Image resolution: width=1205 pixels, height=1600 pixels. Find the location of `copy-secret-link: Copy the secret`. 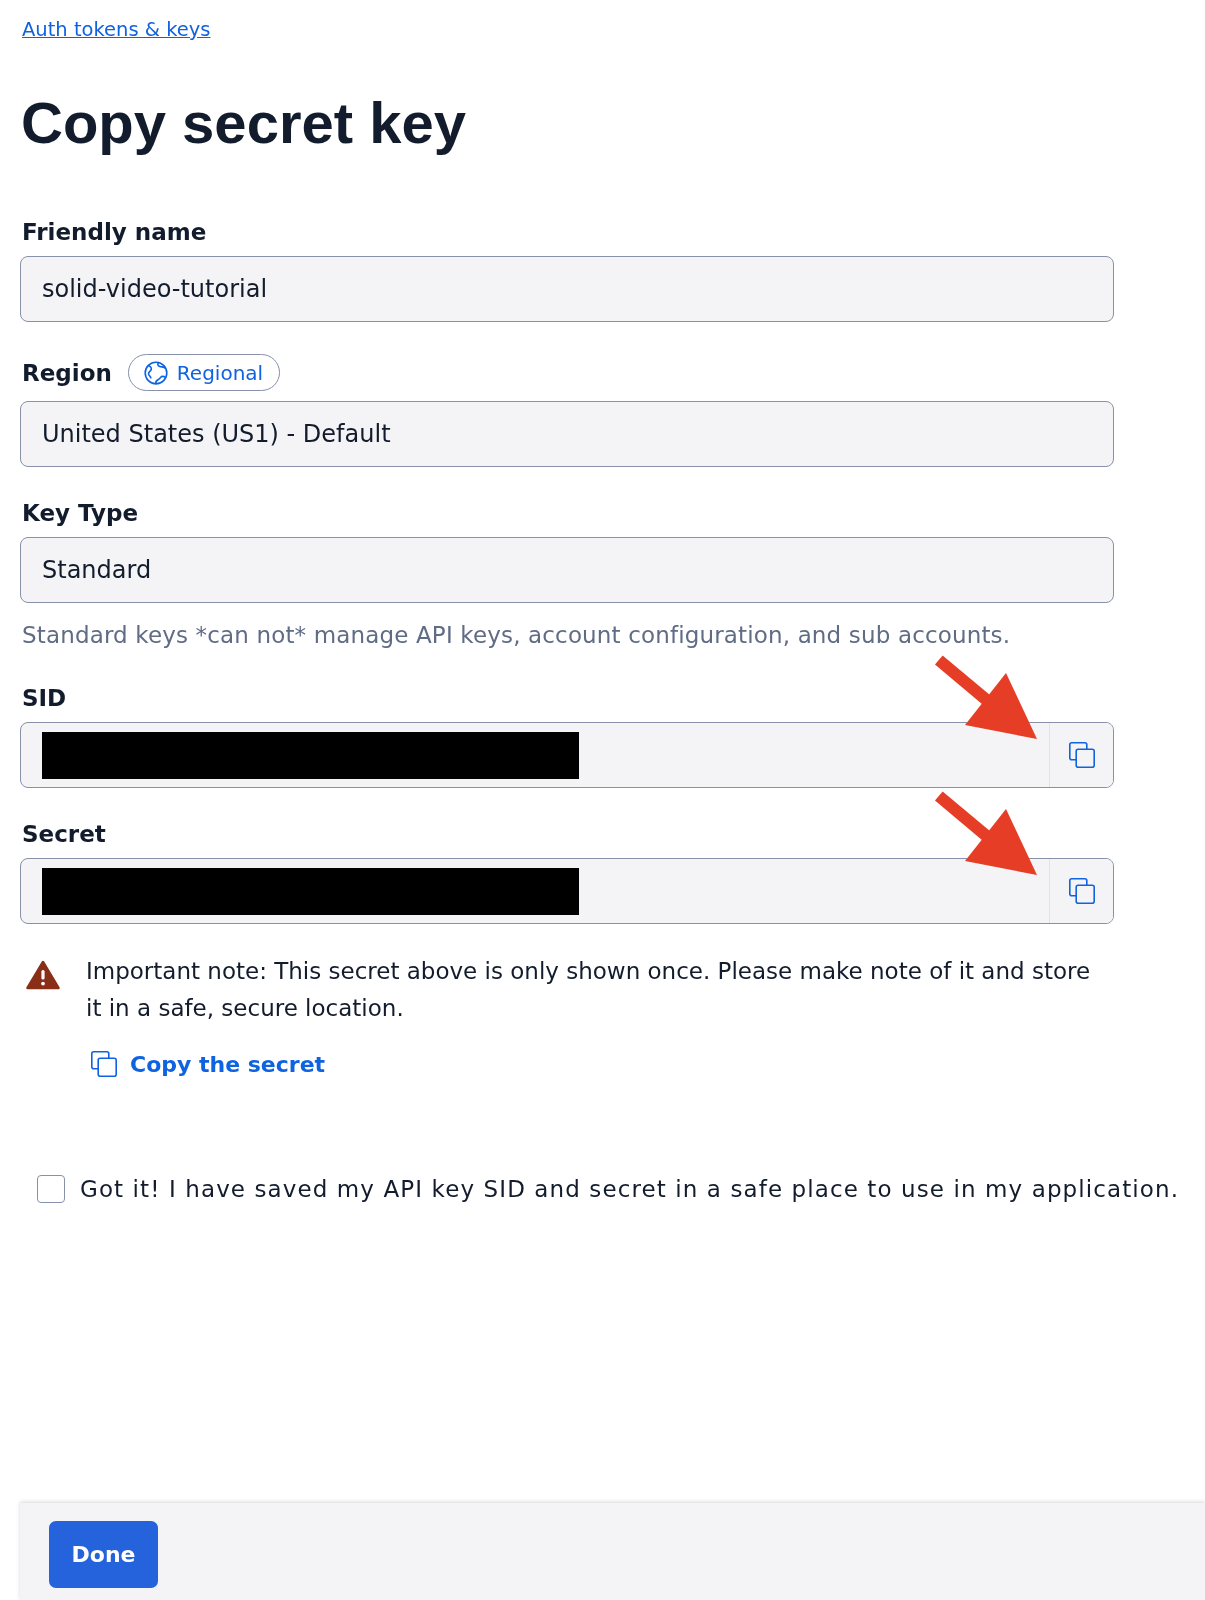

copy-secret-link: Copy the secret is located at coordinates (208, 1064).